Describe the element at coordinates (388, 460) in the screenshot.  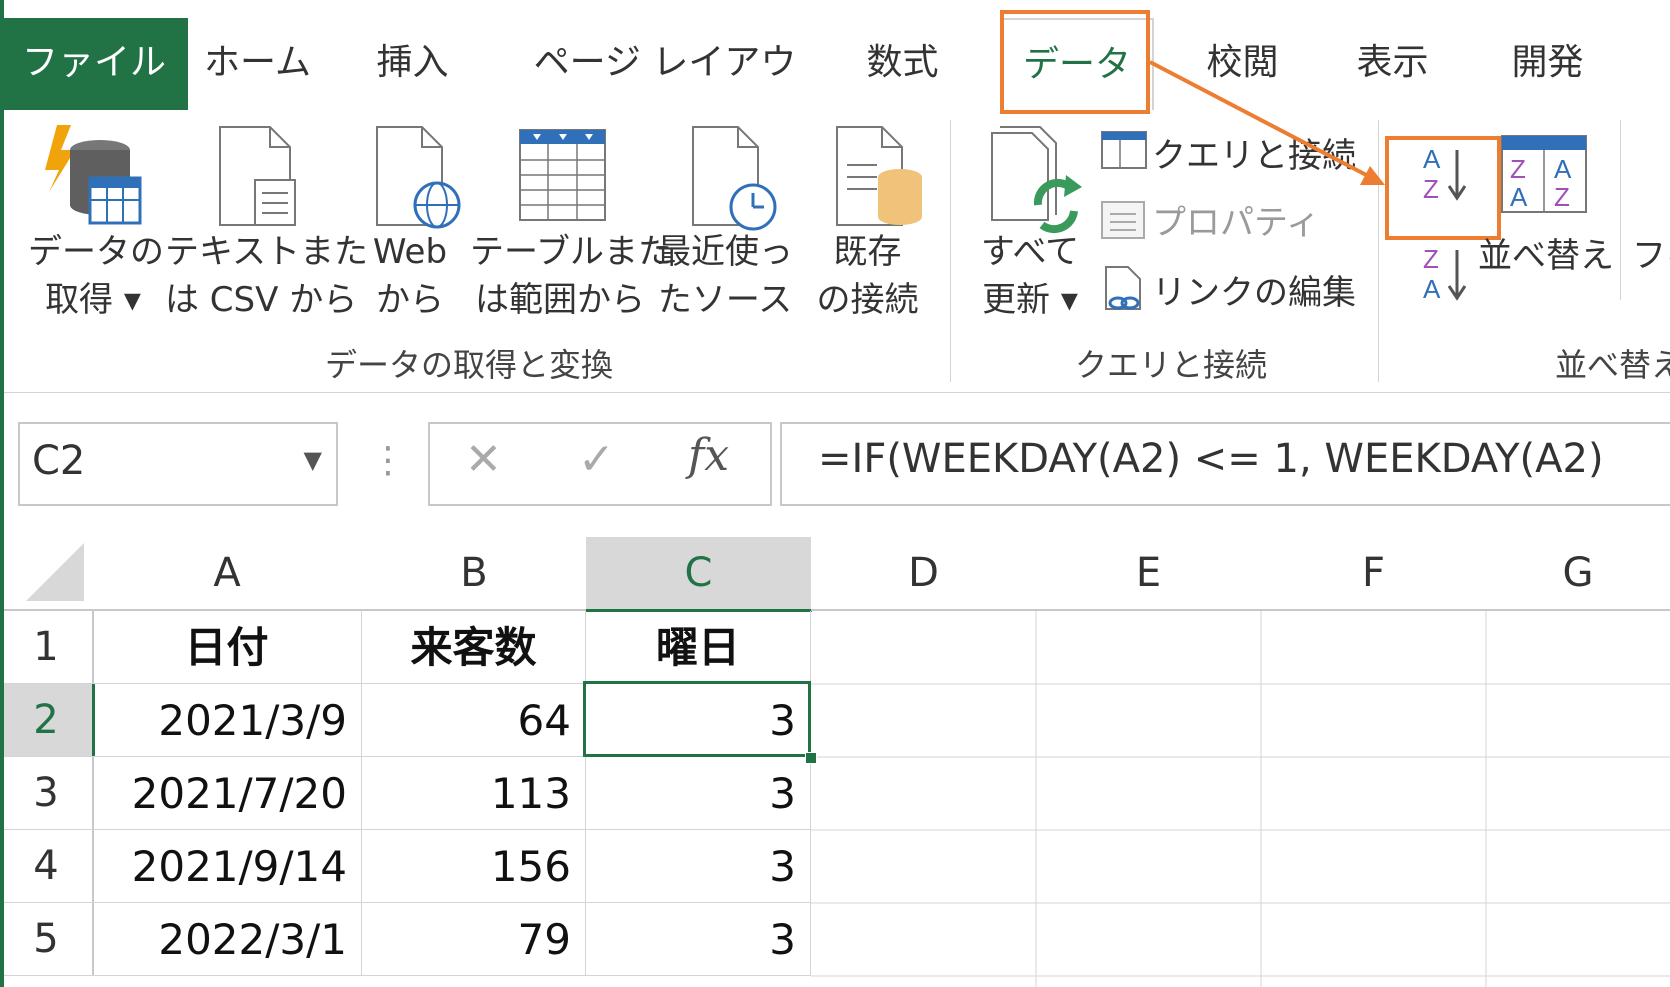
I see `vertical-dots-icon: ⋮` at that location.